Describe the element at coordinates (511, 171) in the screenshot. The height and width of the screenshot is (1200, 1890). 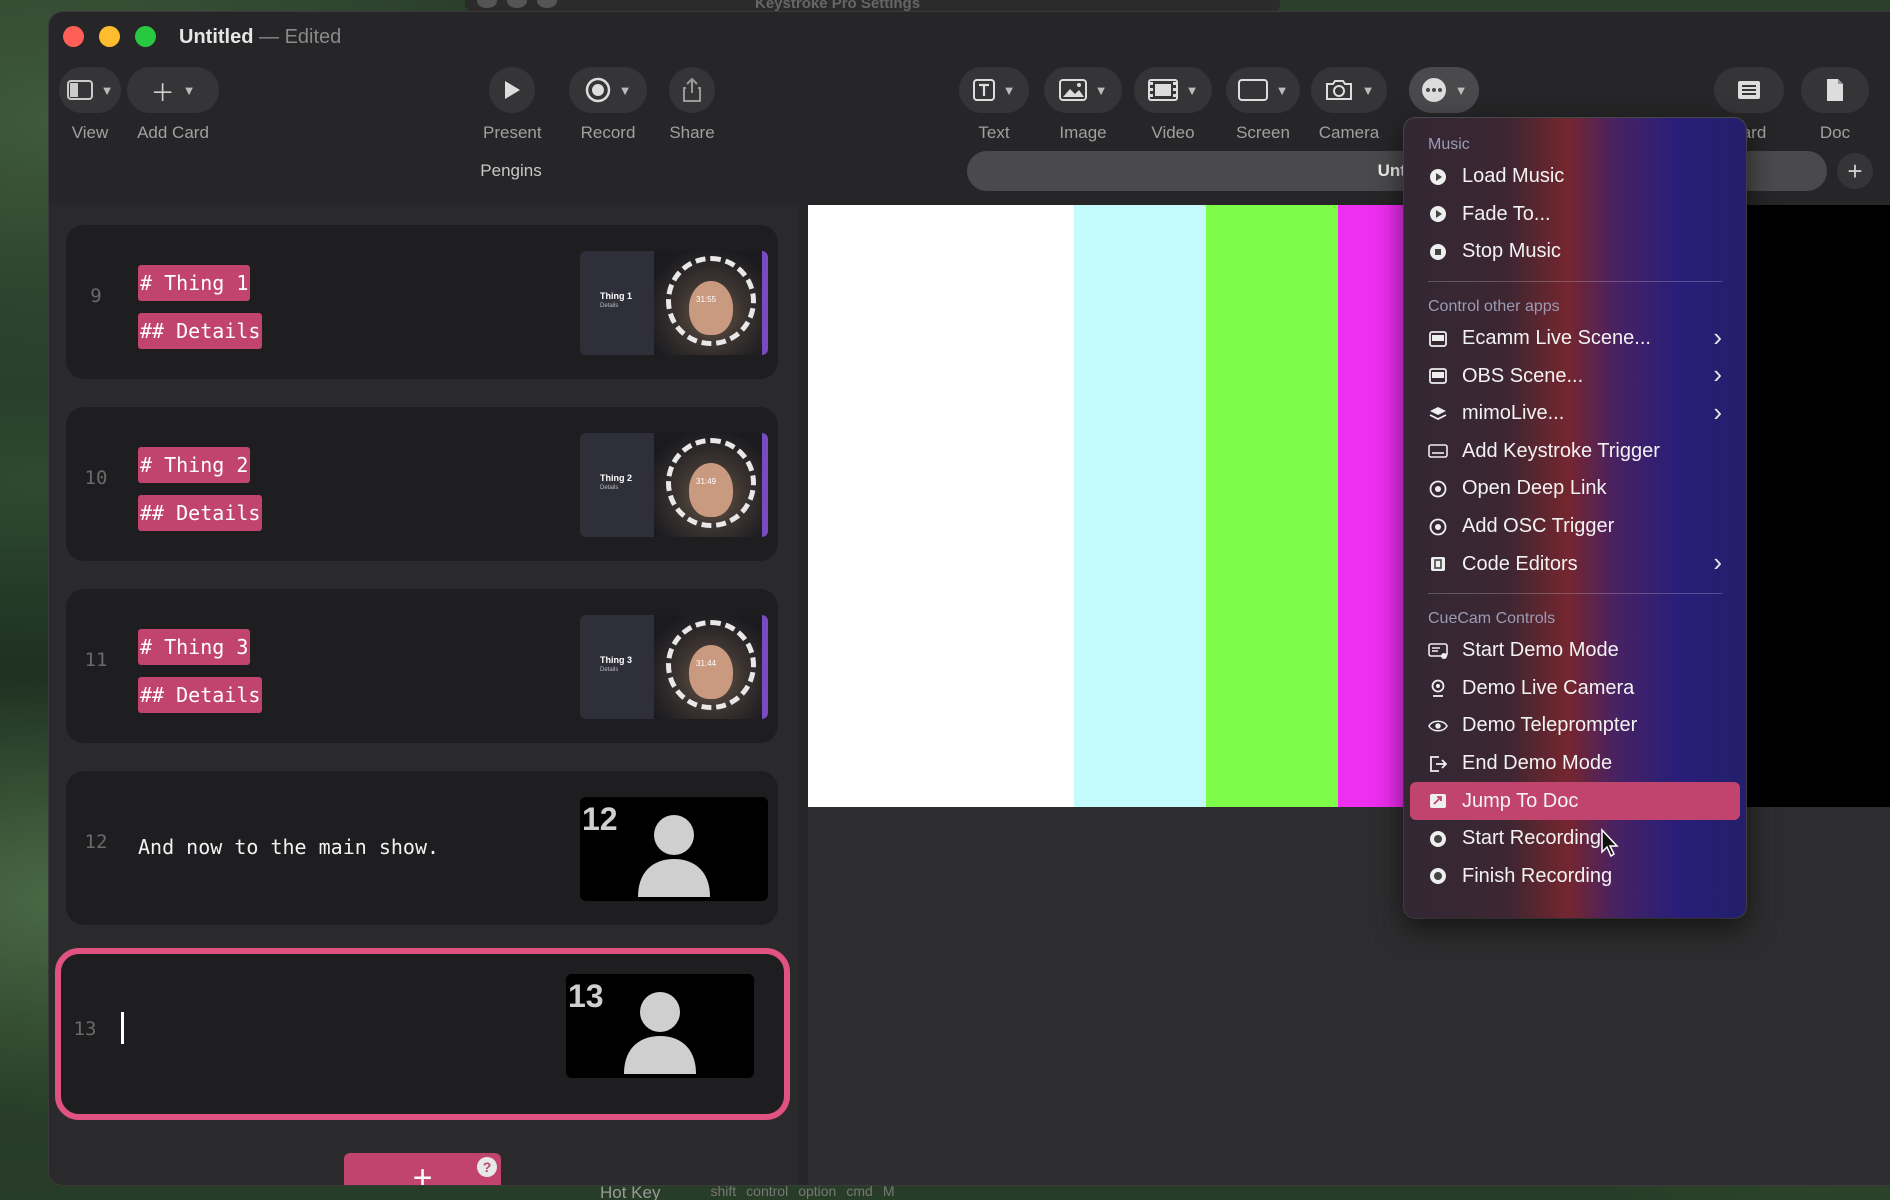
I see `tab-pengins: Pengins` at that location.